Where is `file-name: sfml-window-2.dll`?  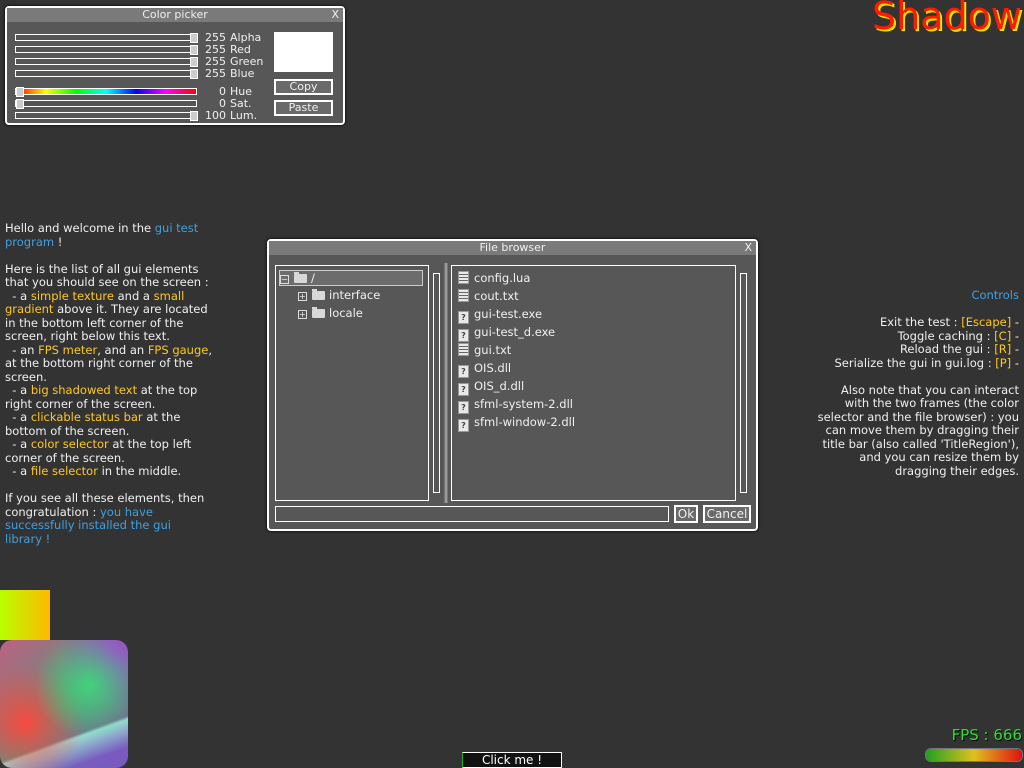
file-name: sfml-window-2.dll is located at coordinates (525, 422).